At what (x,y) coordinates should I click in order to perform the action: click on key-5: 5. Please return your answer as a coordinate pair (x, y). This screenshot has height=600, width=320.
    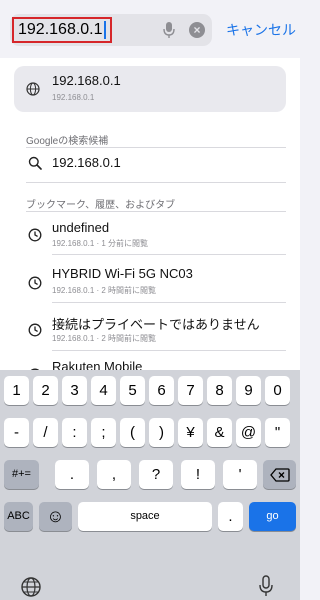
    Looking at the image, I should click on (132, 390).